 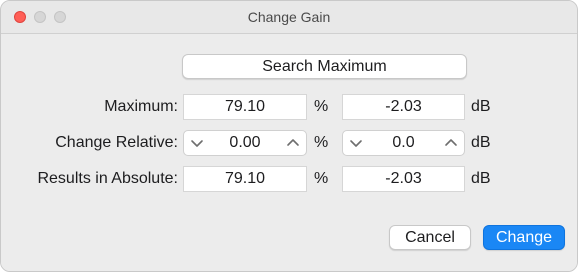 I want to click on results-absolute-percent-unit: %, so click(x=321, y=178).